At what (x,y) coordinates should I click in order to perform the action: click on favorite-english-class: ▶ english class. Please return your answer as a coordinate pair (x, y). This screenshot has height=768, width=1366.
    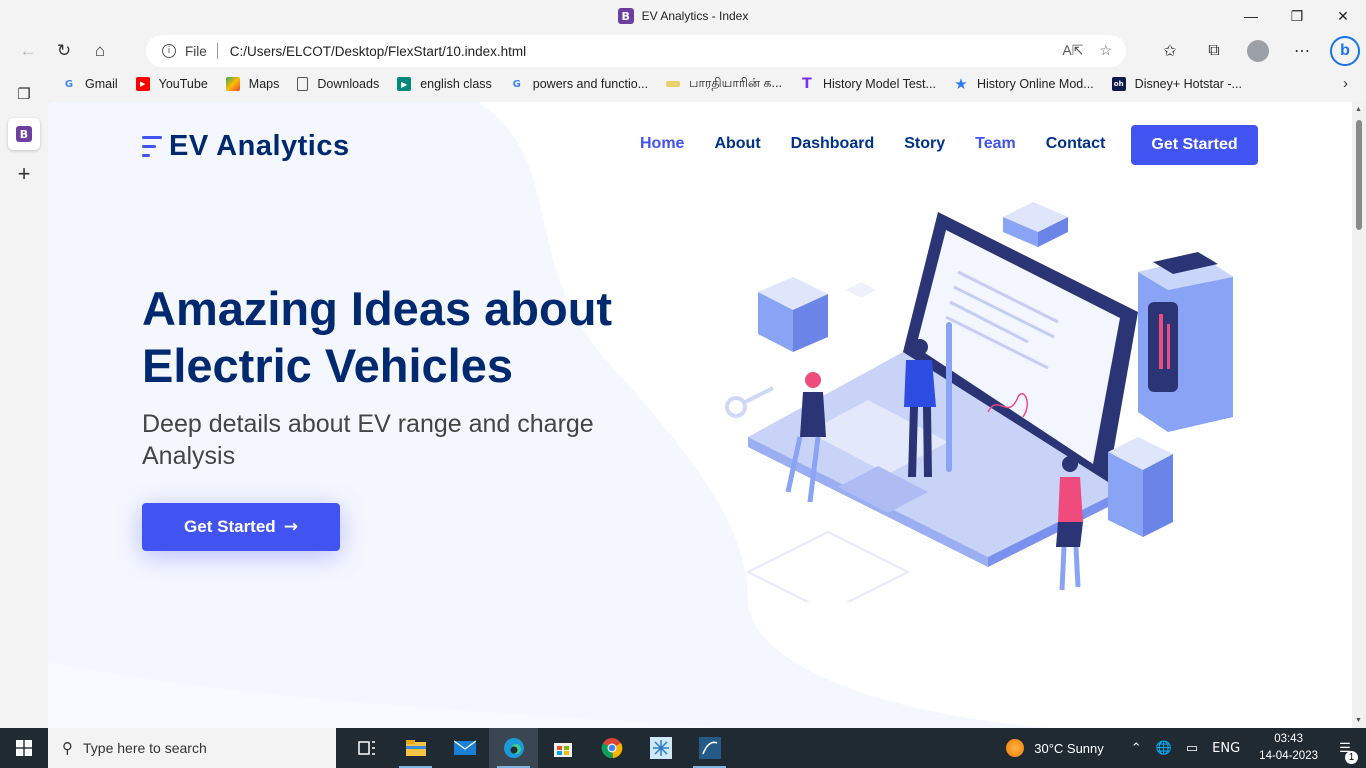
    Looking at the image, I should click on (444, 84).